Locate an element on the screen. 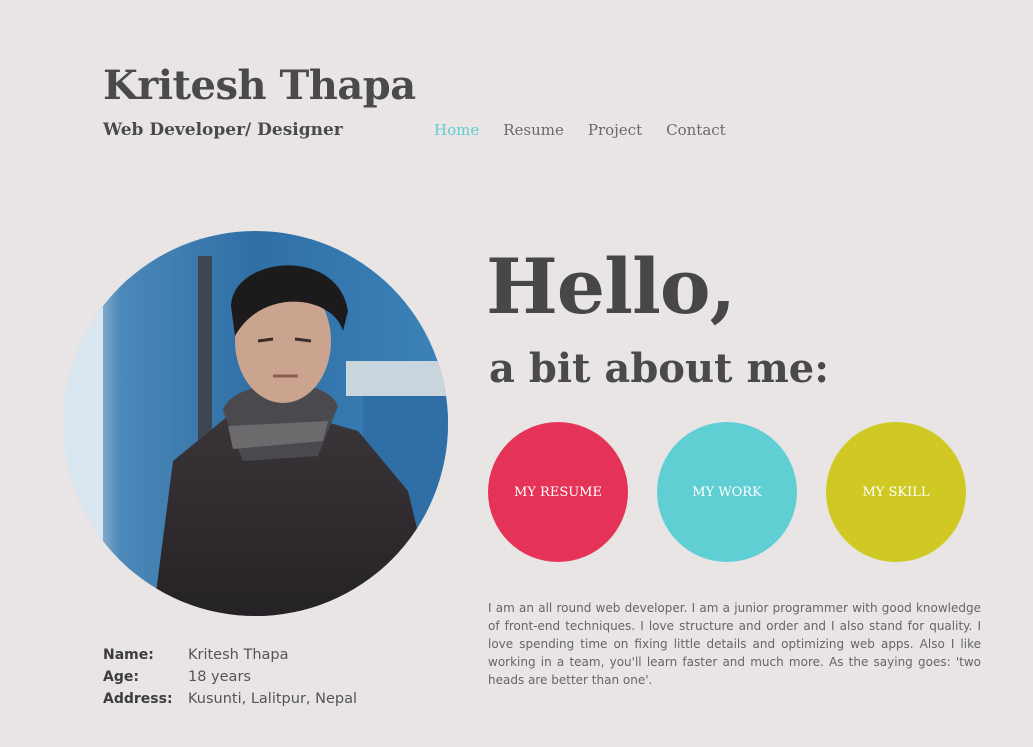  nav-project-link: Project is located at coordinates (615, 130).